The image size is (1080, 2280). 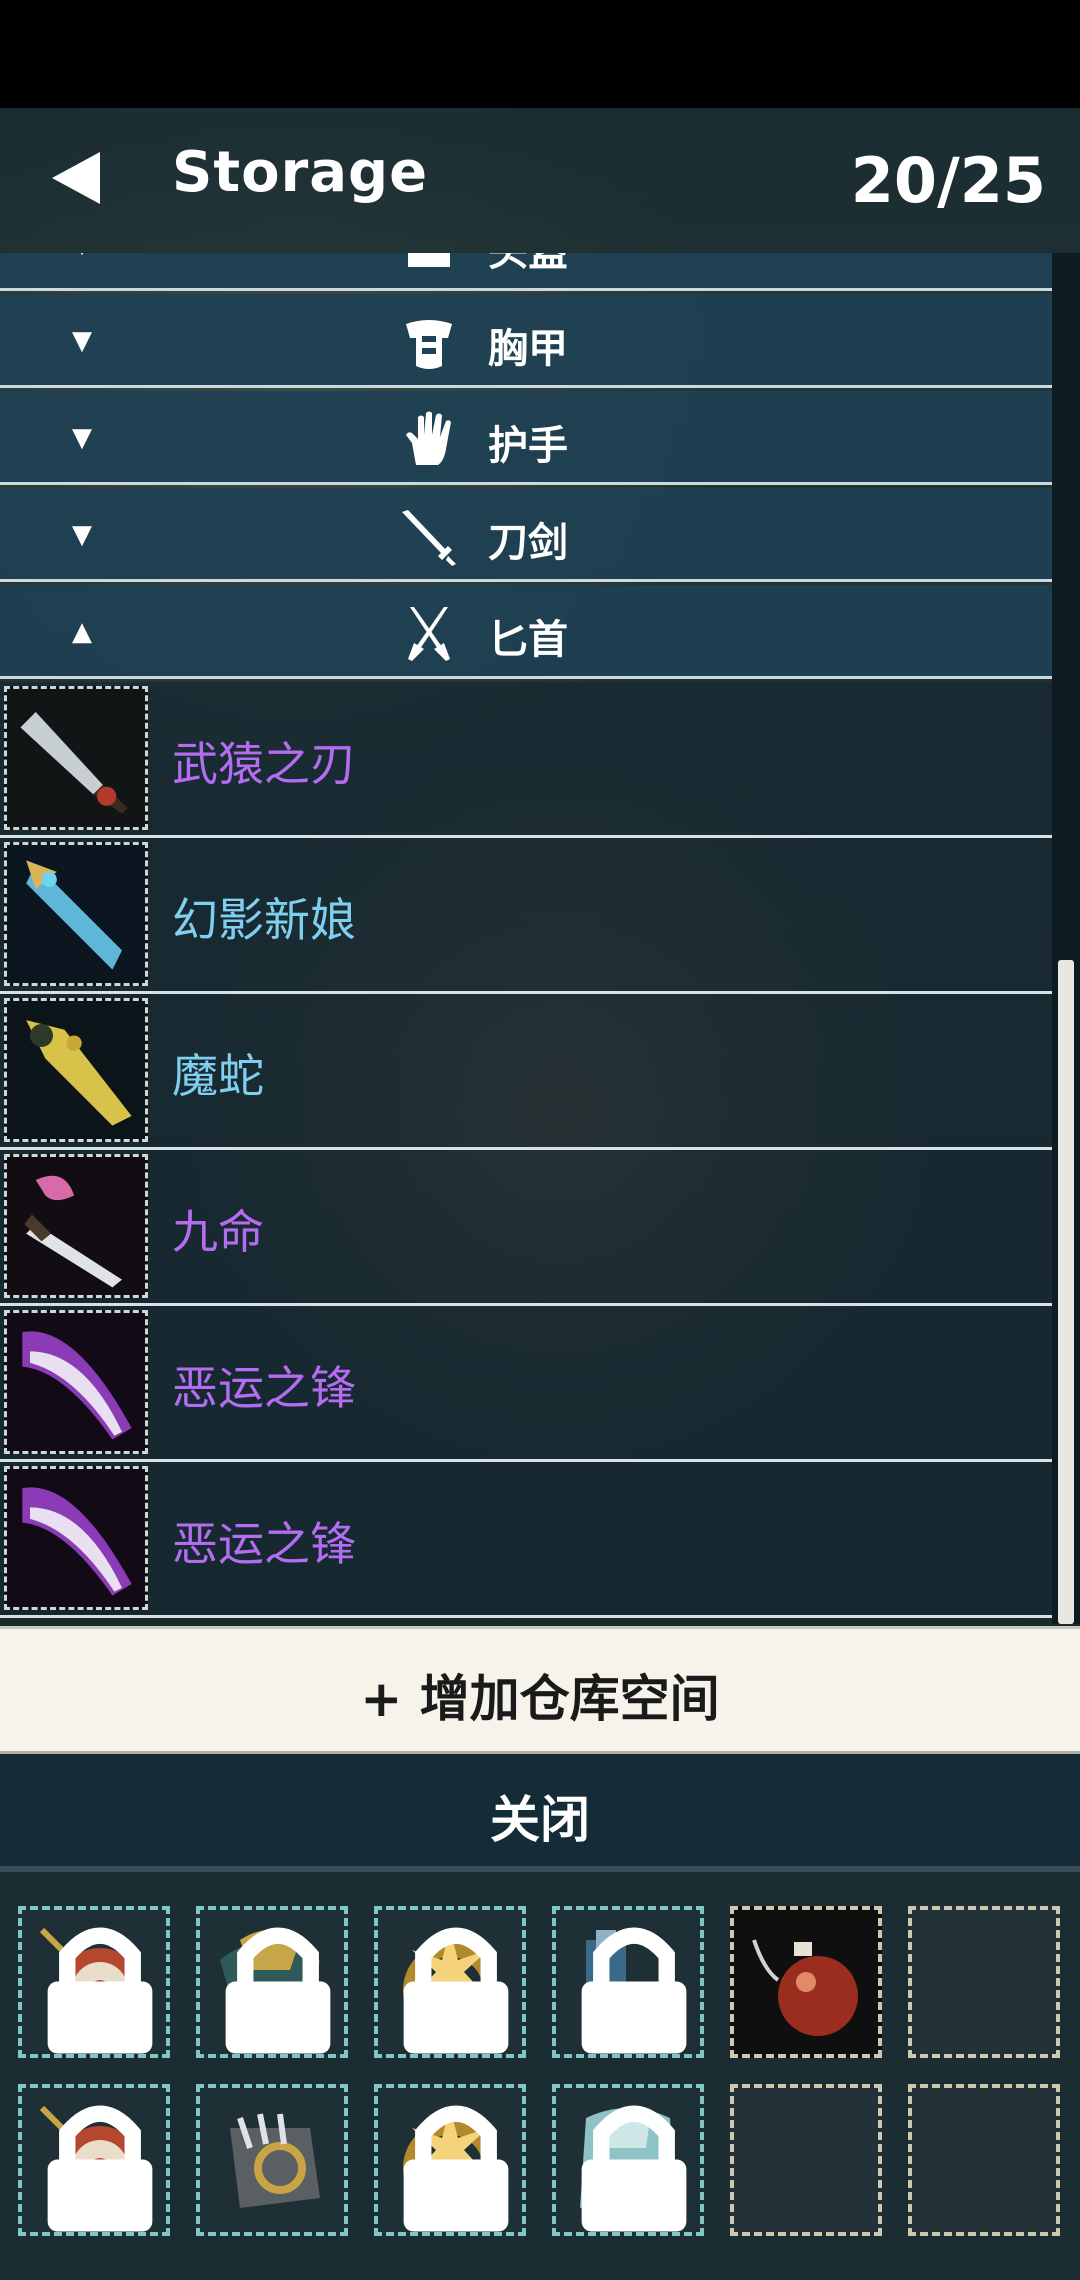 I want to click on nine-lives-dagger-icon, so click(x=76, y=1226).